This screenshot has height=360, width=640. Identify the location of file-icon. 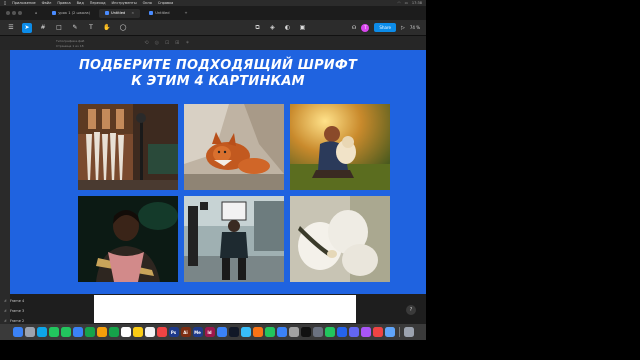
(151, 13).